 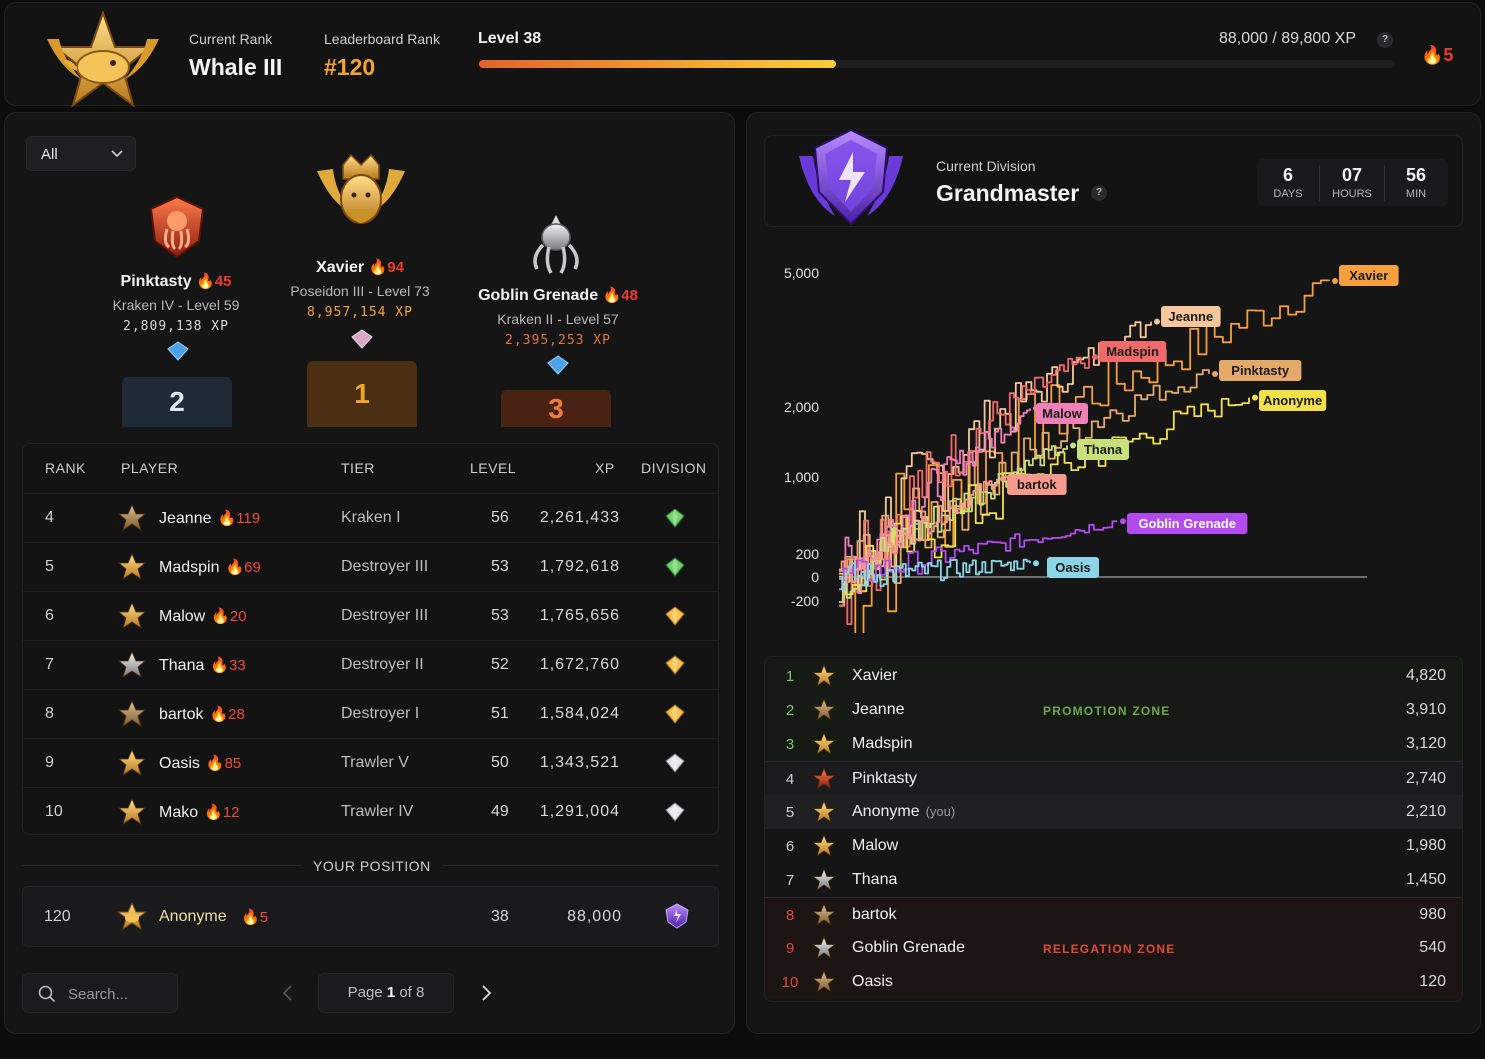 I want to click on y-tick-label: 2,000, so click(x=801, y=407).